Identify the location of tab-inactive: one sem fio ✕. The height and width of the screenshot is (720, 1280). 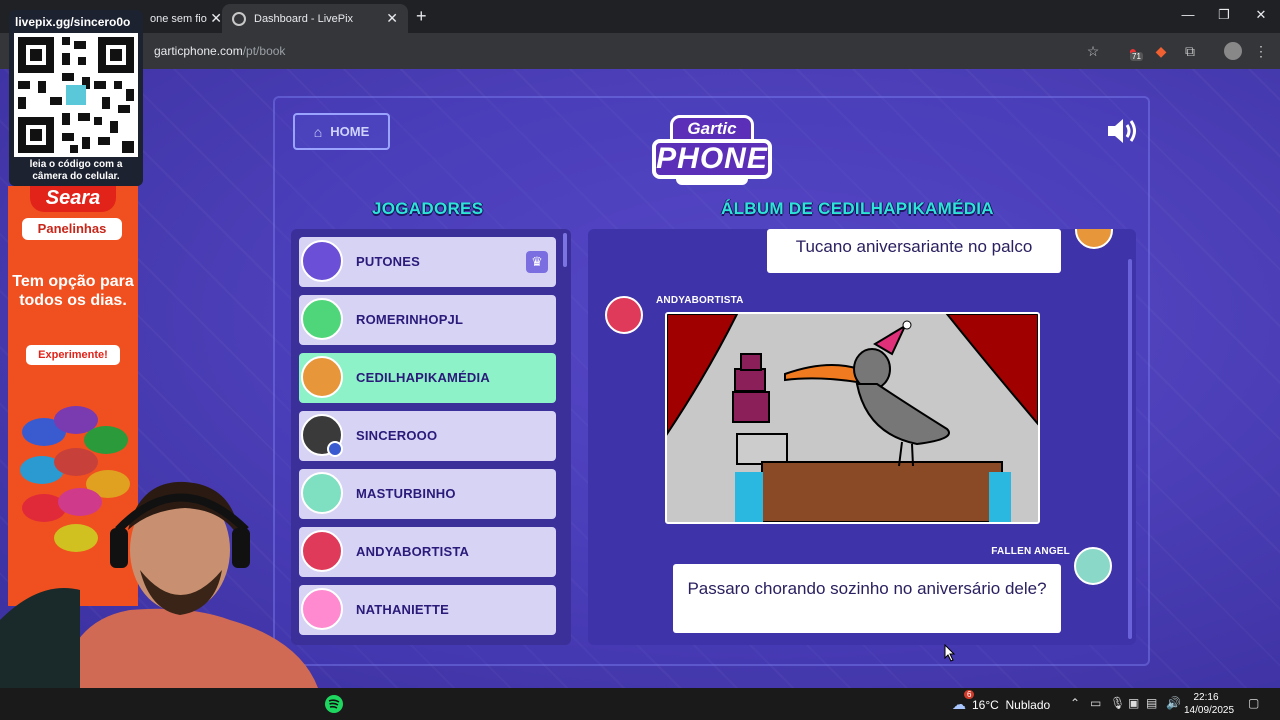
(181, 18).